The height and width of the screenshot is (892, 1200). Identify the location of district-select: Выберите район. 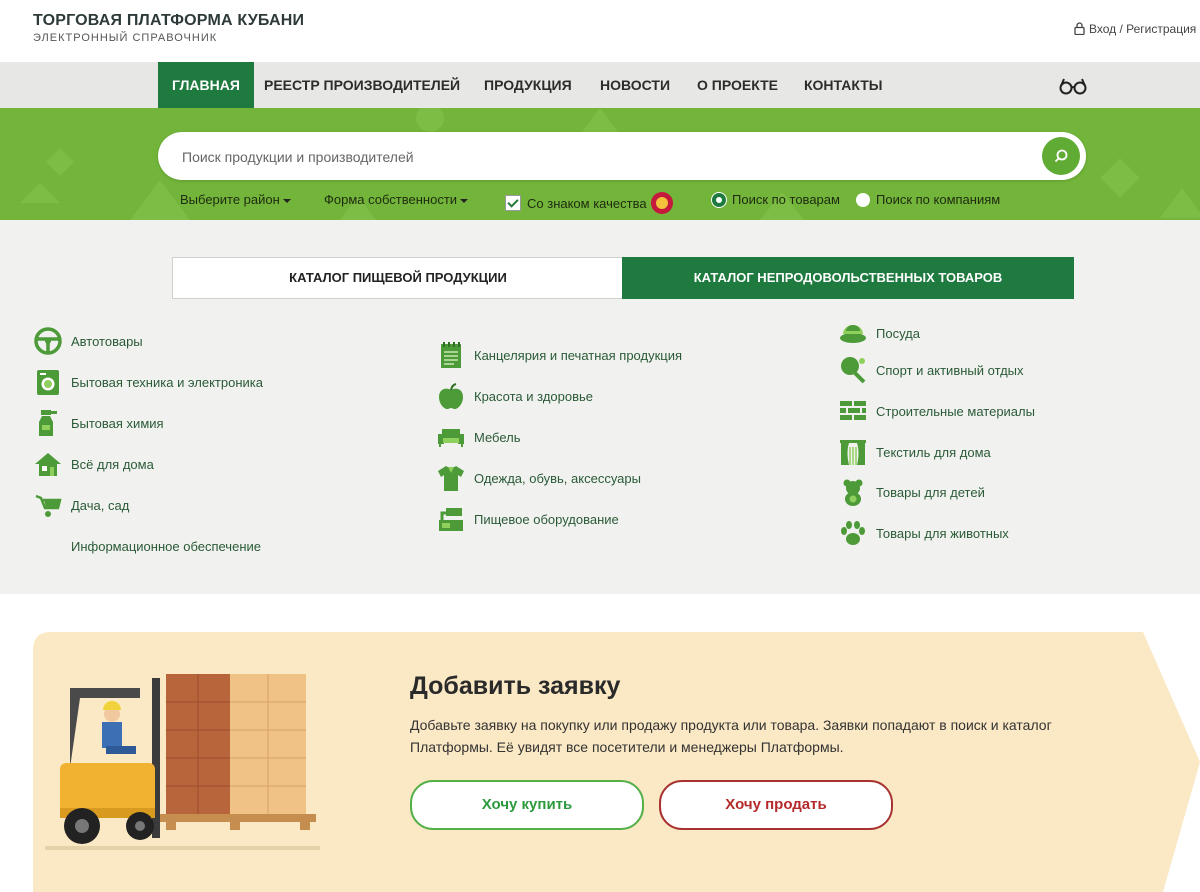
(235, 199).